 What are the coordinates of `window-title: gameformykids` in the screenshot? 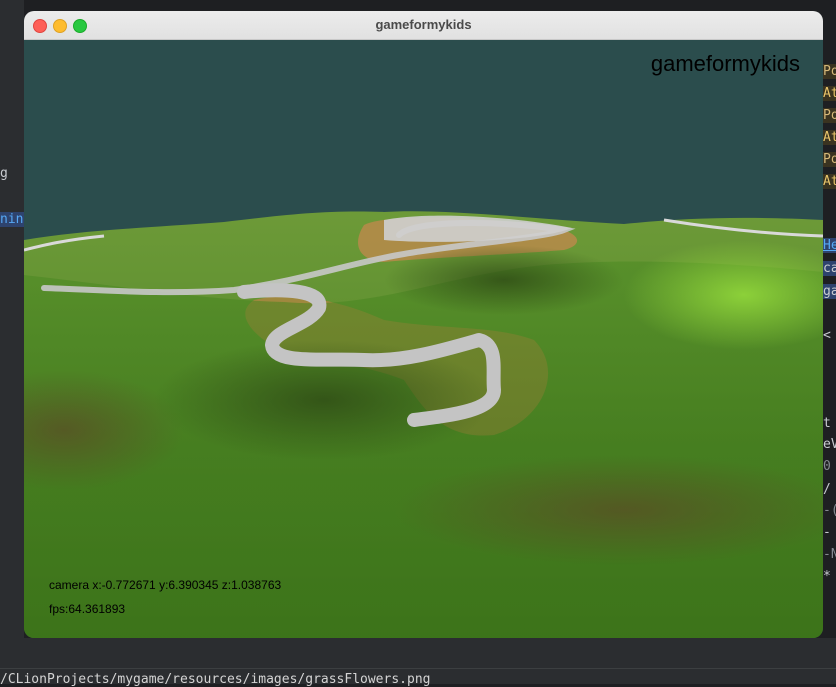 It's located at (423, 24).